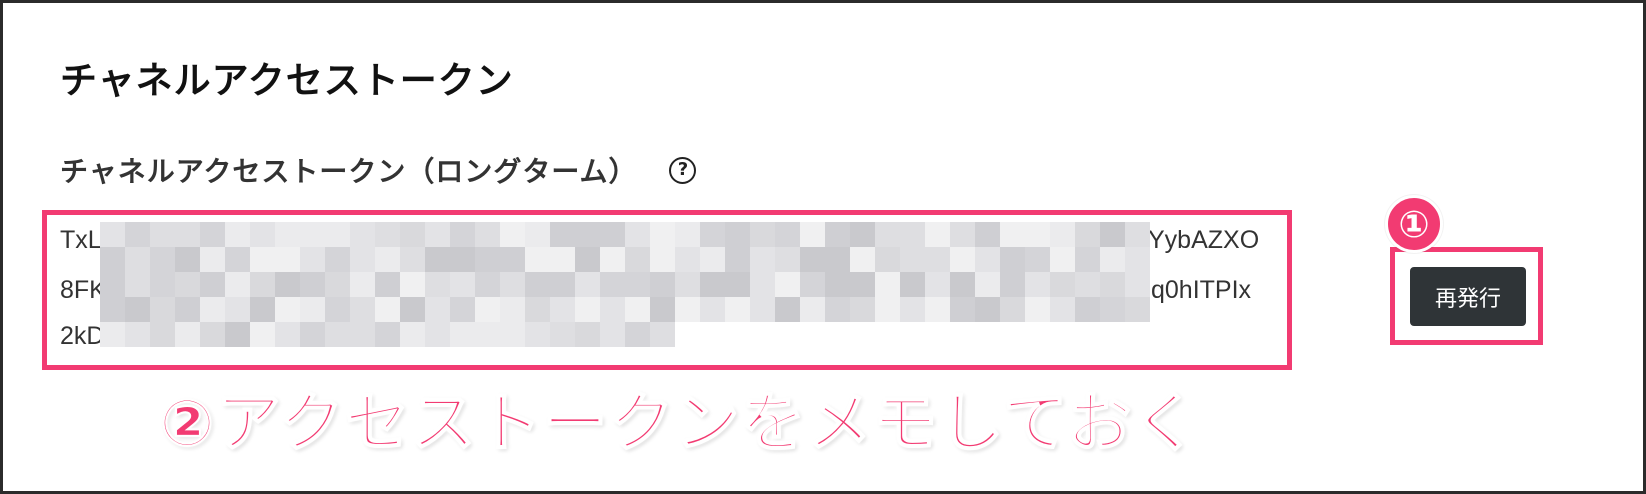  What do you see at coordinates (81, 240) in the screenshot?
I see `token-line-1-start: TxL` at bounding box center [81, 240].